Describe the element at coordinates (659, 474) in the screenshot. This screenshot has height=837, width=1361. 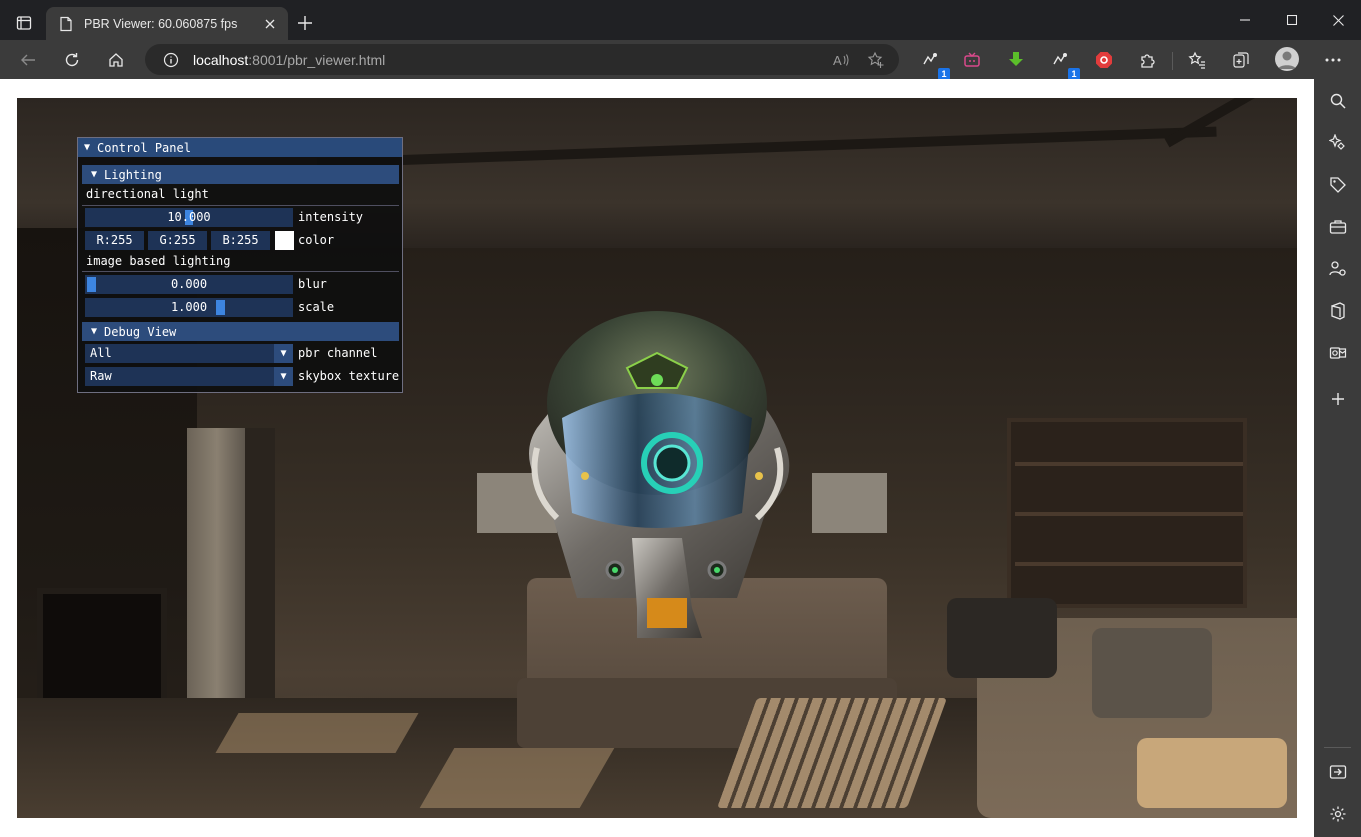
I see `helmet-model` at that location.